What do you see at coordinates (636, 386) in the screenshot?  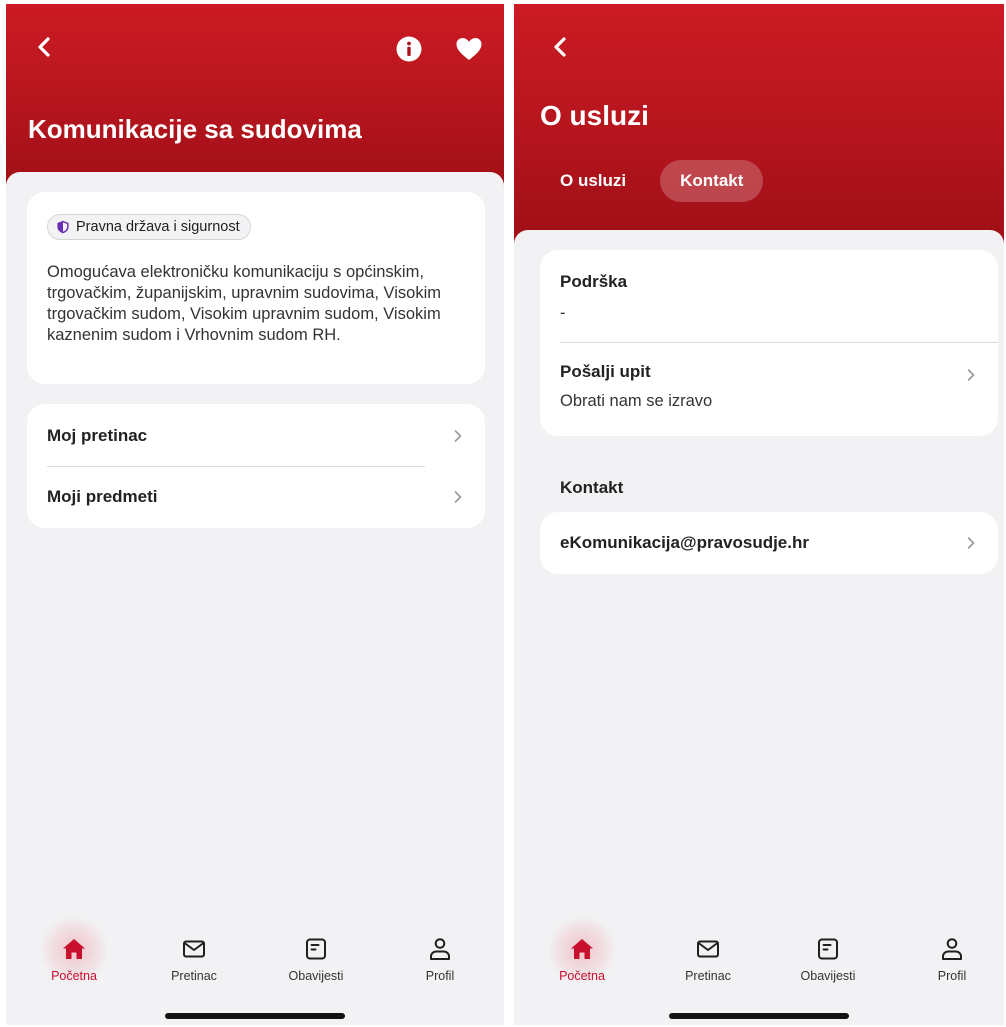 I see `send-query-text: Pošalji upit Obrati nam se izravo` at bounding box center [636, 386].